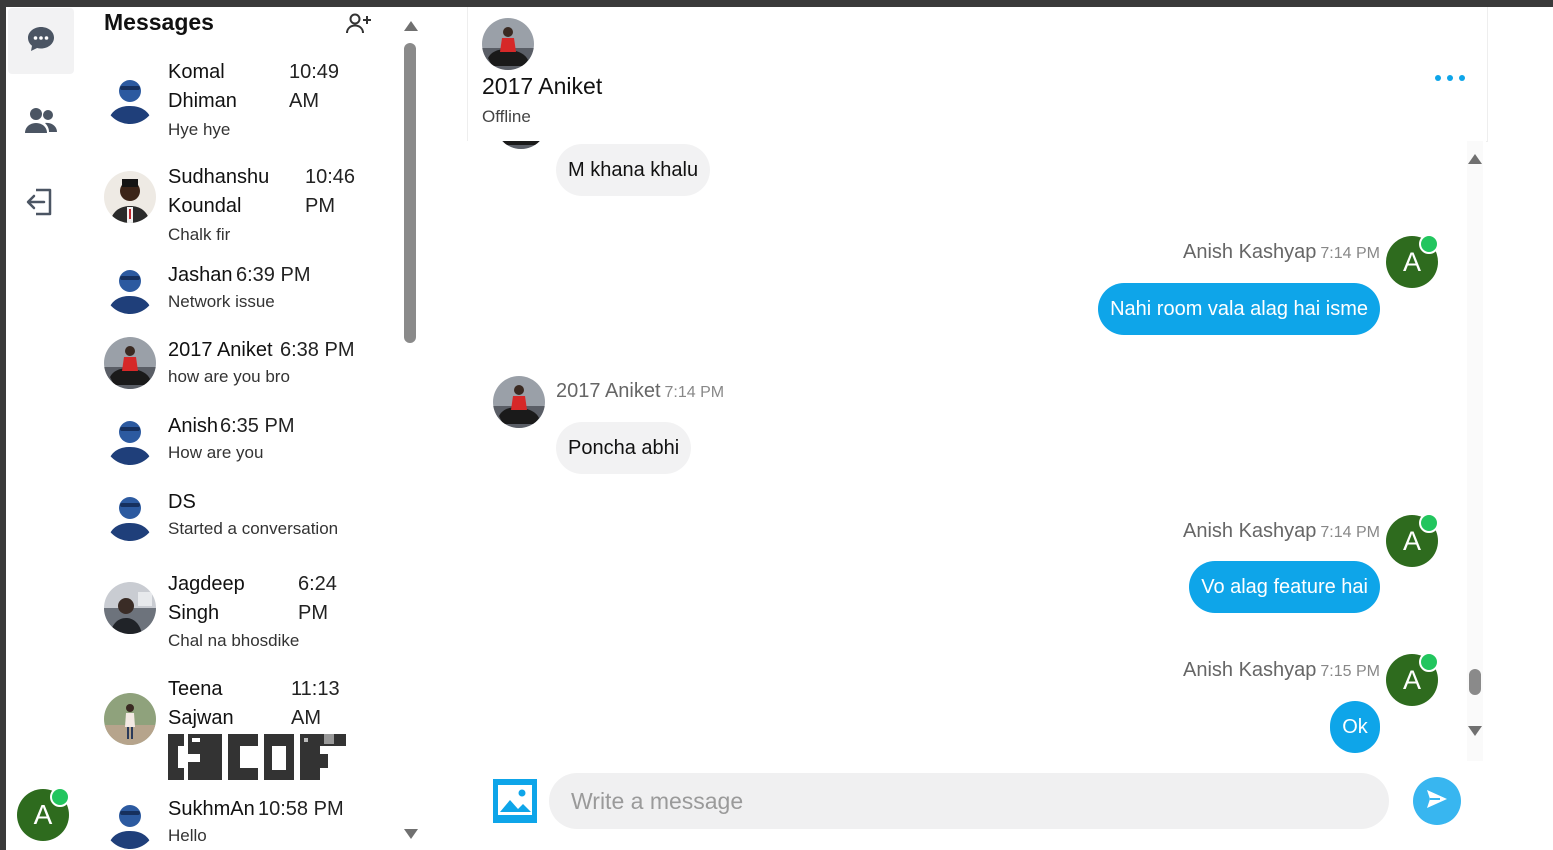 This screenshot has height=850, width=1553. Describe the element at coordinates (159, 22) in the screenshot. I see `list-title: Messages` at that location.